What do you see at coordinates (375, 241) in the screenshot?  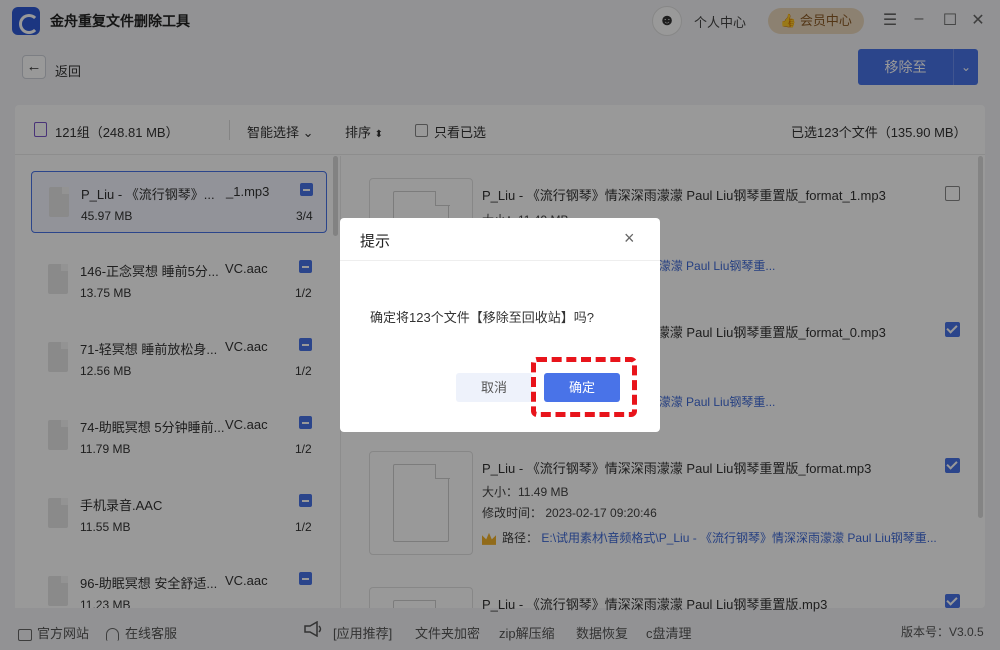 I see `dialog-title: 提示` at bounding box center [375, 241].